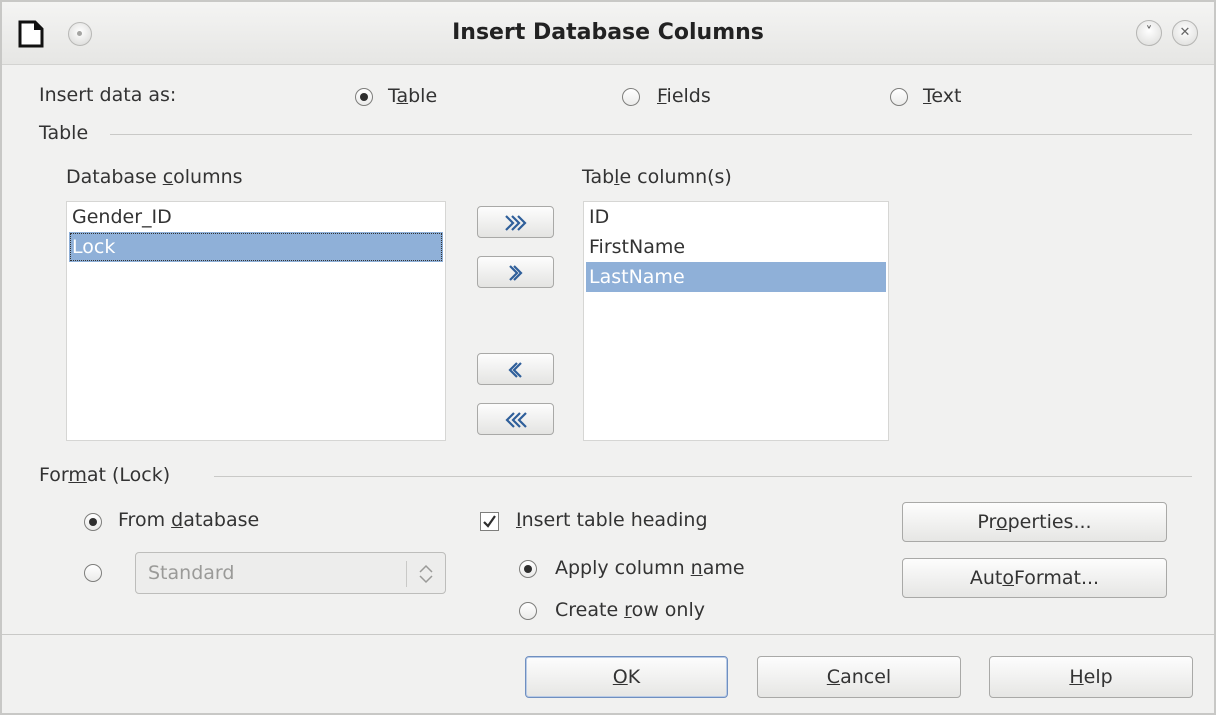 This screenshot has width=1216, height=715. I want to click on ok-button: OK, so click(626, 677).